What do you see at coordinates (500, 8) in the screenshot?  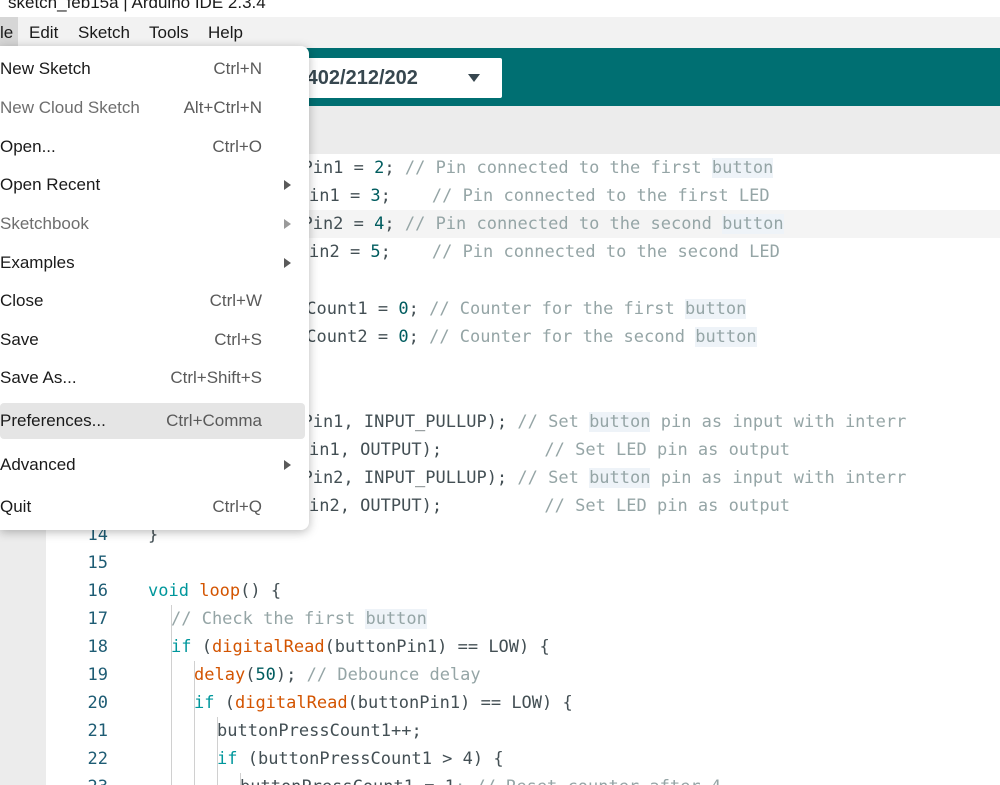 I see `window-titlebar: sketch_feb15a | Arduino IDE 2.3.4` at bounding box center [500, 8].